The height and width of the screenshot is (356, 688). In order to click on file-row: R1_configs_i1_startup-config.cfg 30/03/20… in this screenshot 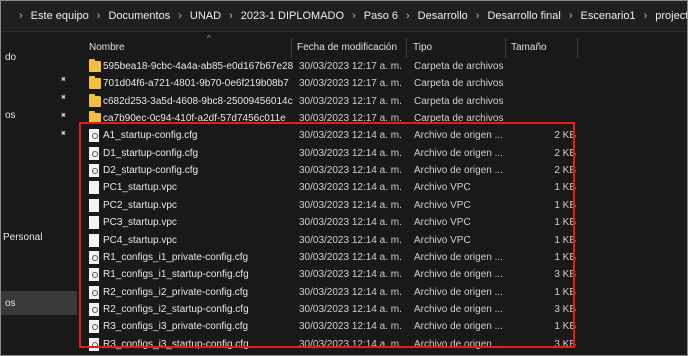, I will do `click(381, 274)`.